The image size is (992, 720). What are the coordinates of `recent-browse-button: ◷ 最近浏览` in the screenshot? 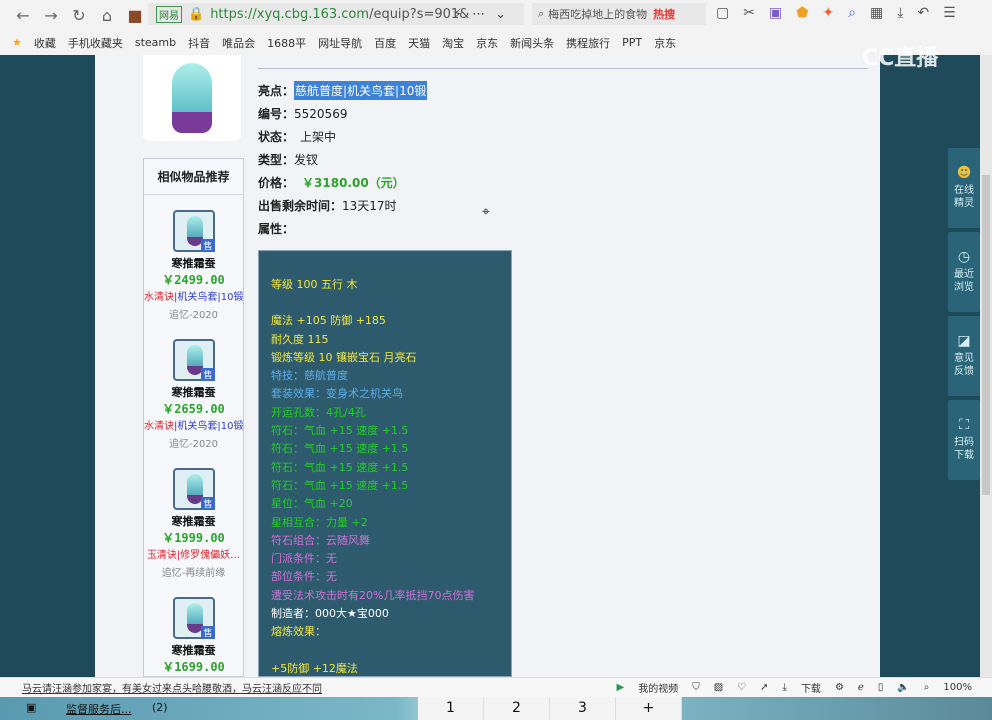 It's located at (964, 272).